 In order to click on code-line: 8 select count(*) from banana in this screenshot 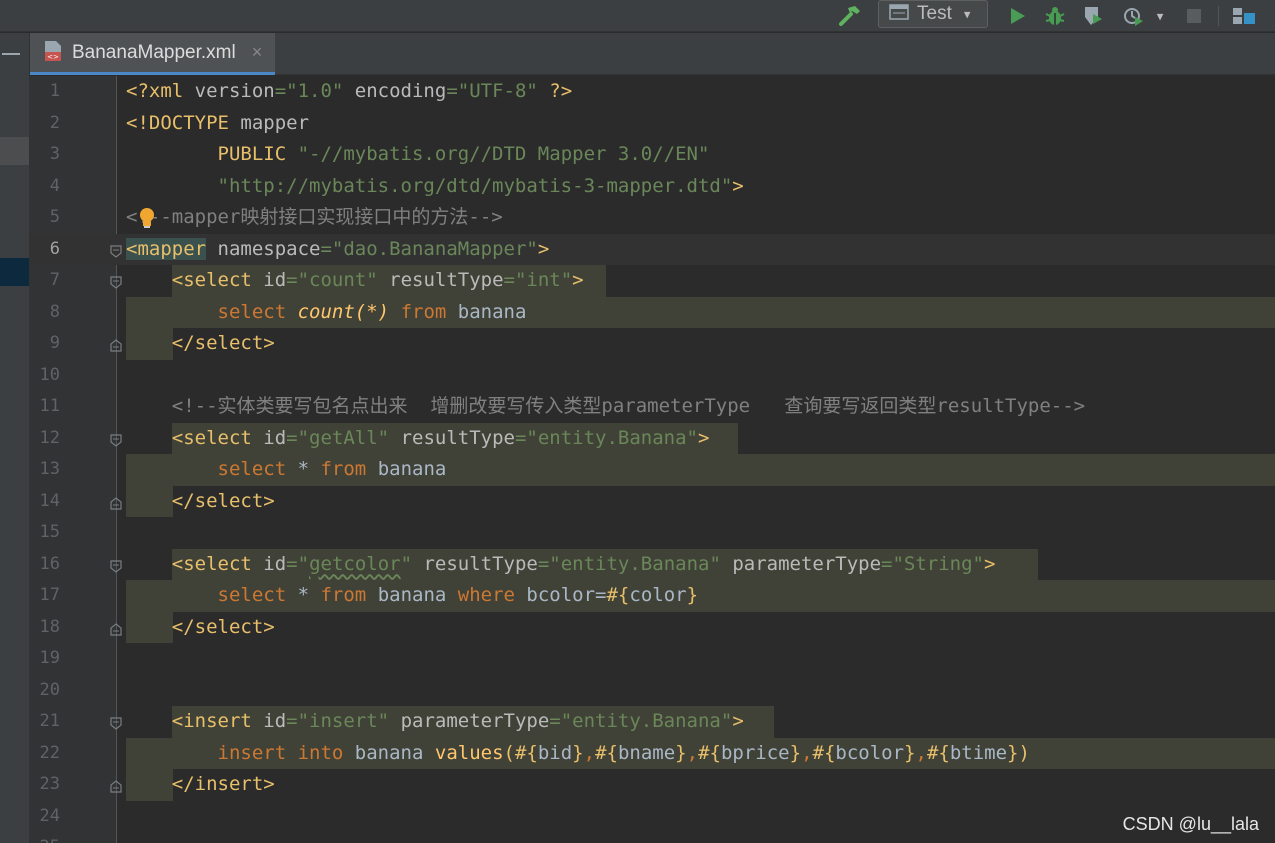, I will do `click(652, 312)`.